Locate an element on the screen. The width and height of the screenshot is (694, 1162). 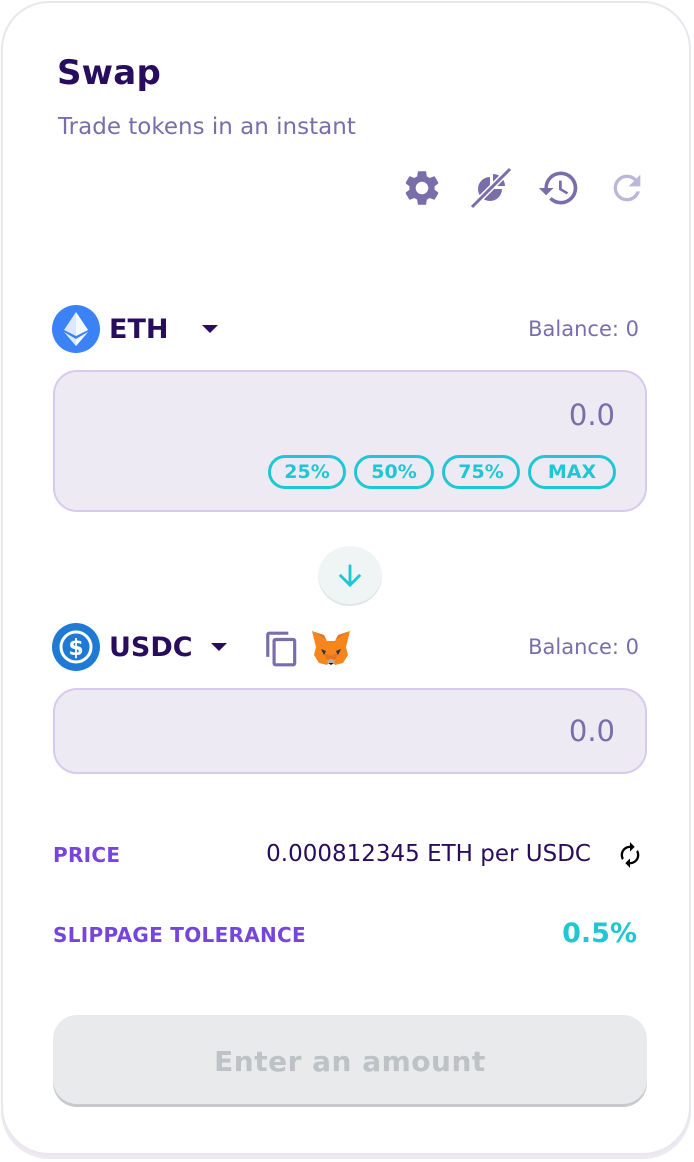
page-title: Swap is located at coordinates (109, 73).